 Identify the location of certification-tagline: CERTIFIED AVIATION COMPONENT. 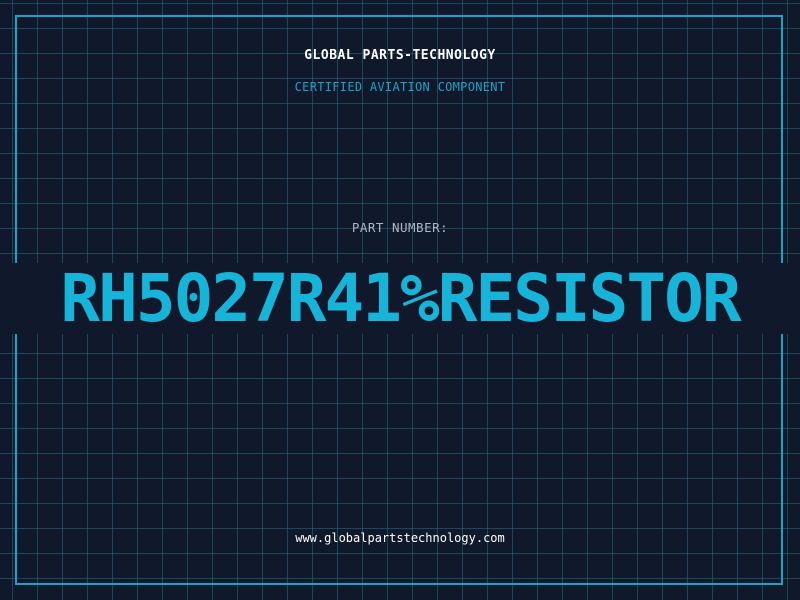
(400, 87).